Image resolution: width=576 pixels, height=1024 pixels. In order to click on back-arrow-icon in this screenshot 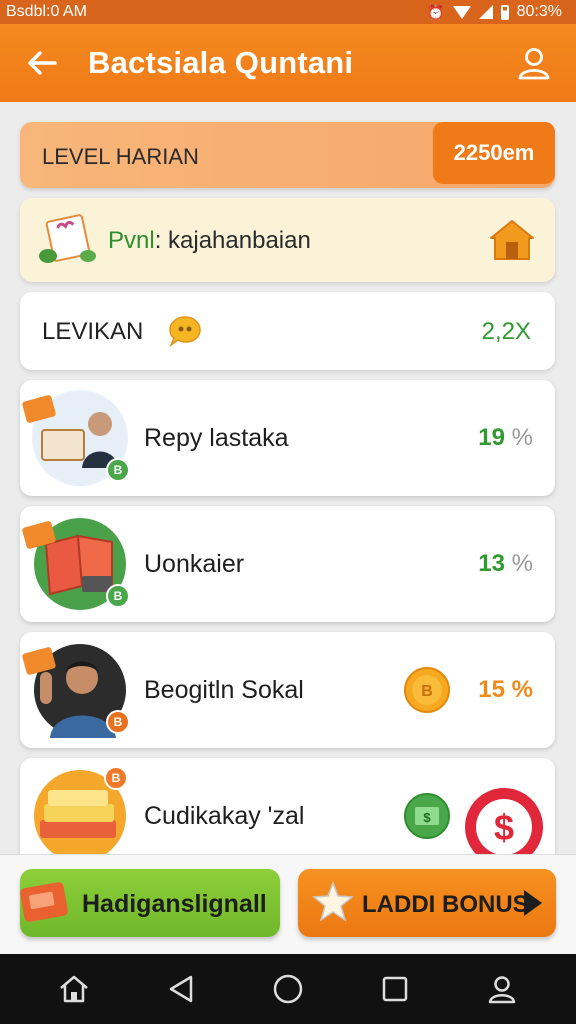, I will do `click(42, 63)`.